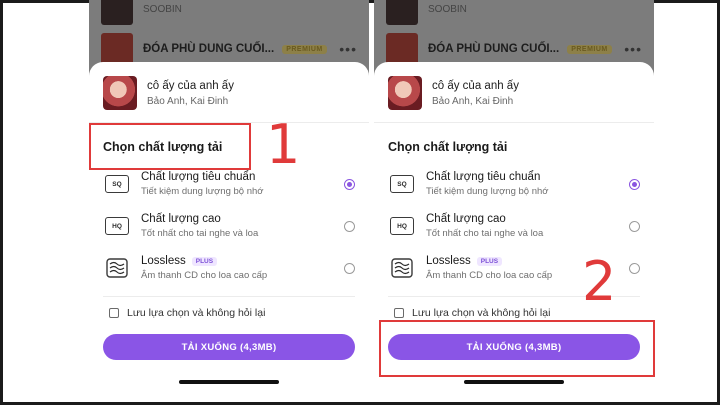  I want to click on option-description: Âm thanh CD cho loa cao cấp, so click(204, 275).